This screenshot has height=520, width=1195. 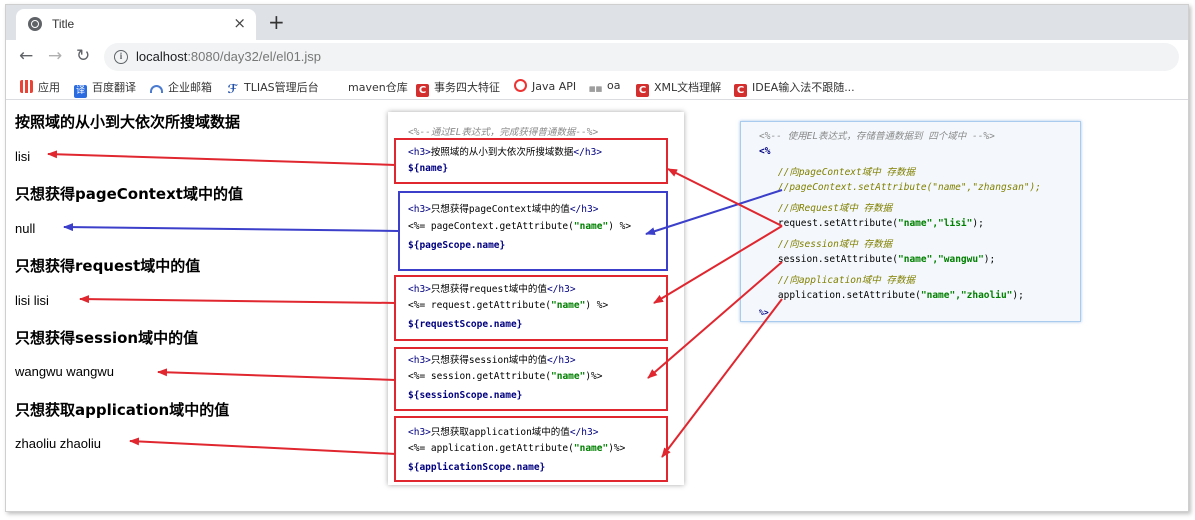 I want to click on heading-all-scopes: 按照域的从小到大依次所搜域数据, so click(x=128, y=122).